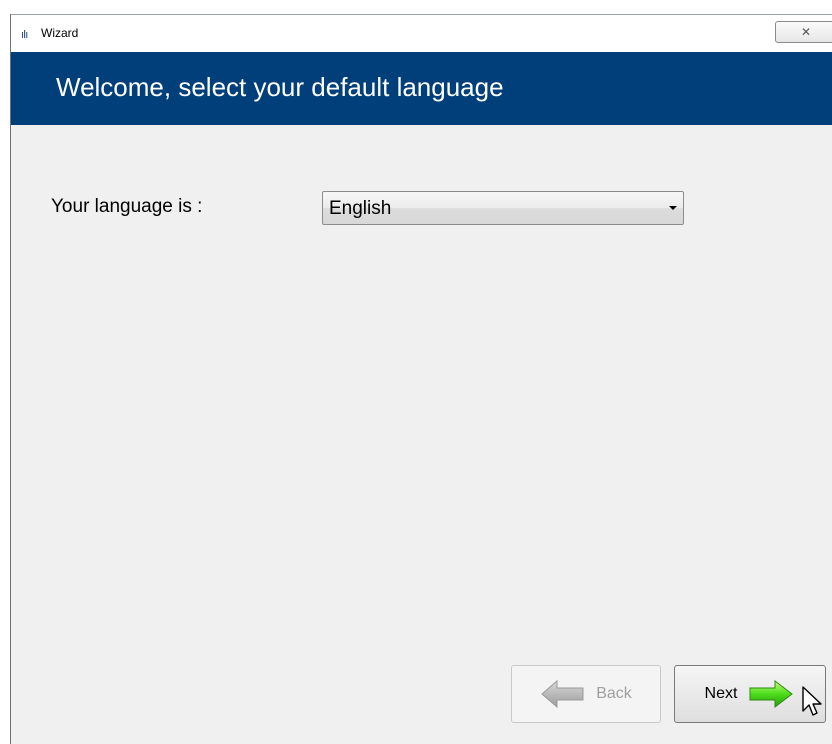 The image size is (832, 744). Describe the element at coordinates (421, 33) in the screenshot. I see `title-bar: ıIı Wizard ✕` at that location.